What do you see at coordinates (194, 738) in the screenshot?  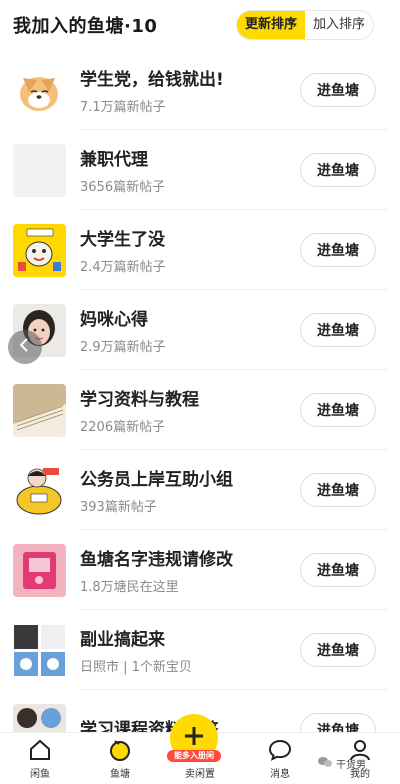 I see `plus-icon` at bounding box center [194, 738].